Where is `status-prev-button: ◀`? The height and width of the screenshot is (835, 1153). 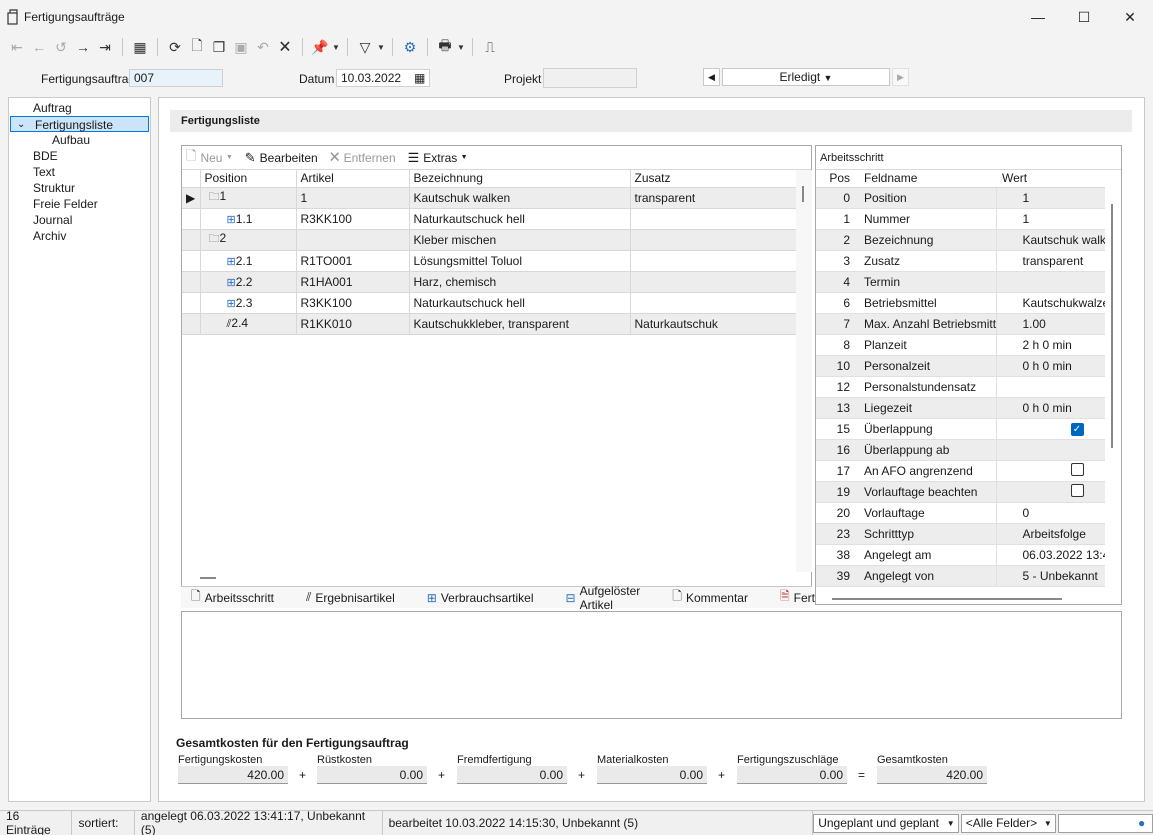 status-prev-button: ◀ is located at coordinates (711, 77).